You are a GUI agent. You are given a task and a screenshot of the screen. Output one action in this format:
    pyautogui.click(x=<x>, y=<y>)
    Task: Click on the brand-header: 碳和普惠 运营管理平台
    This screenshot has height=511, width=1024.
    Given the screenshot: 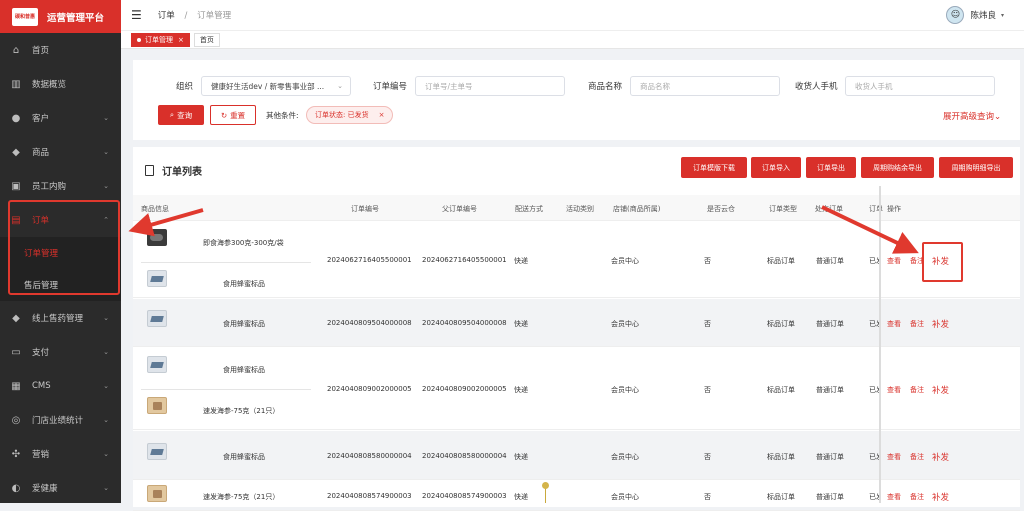 What is the action you would take?
    pyautogui.click(x=60, y=16)
    